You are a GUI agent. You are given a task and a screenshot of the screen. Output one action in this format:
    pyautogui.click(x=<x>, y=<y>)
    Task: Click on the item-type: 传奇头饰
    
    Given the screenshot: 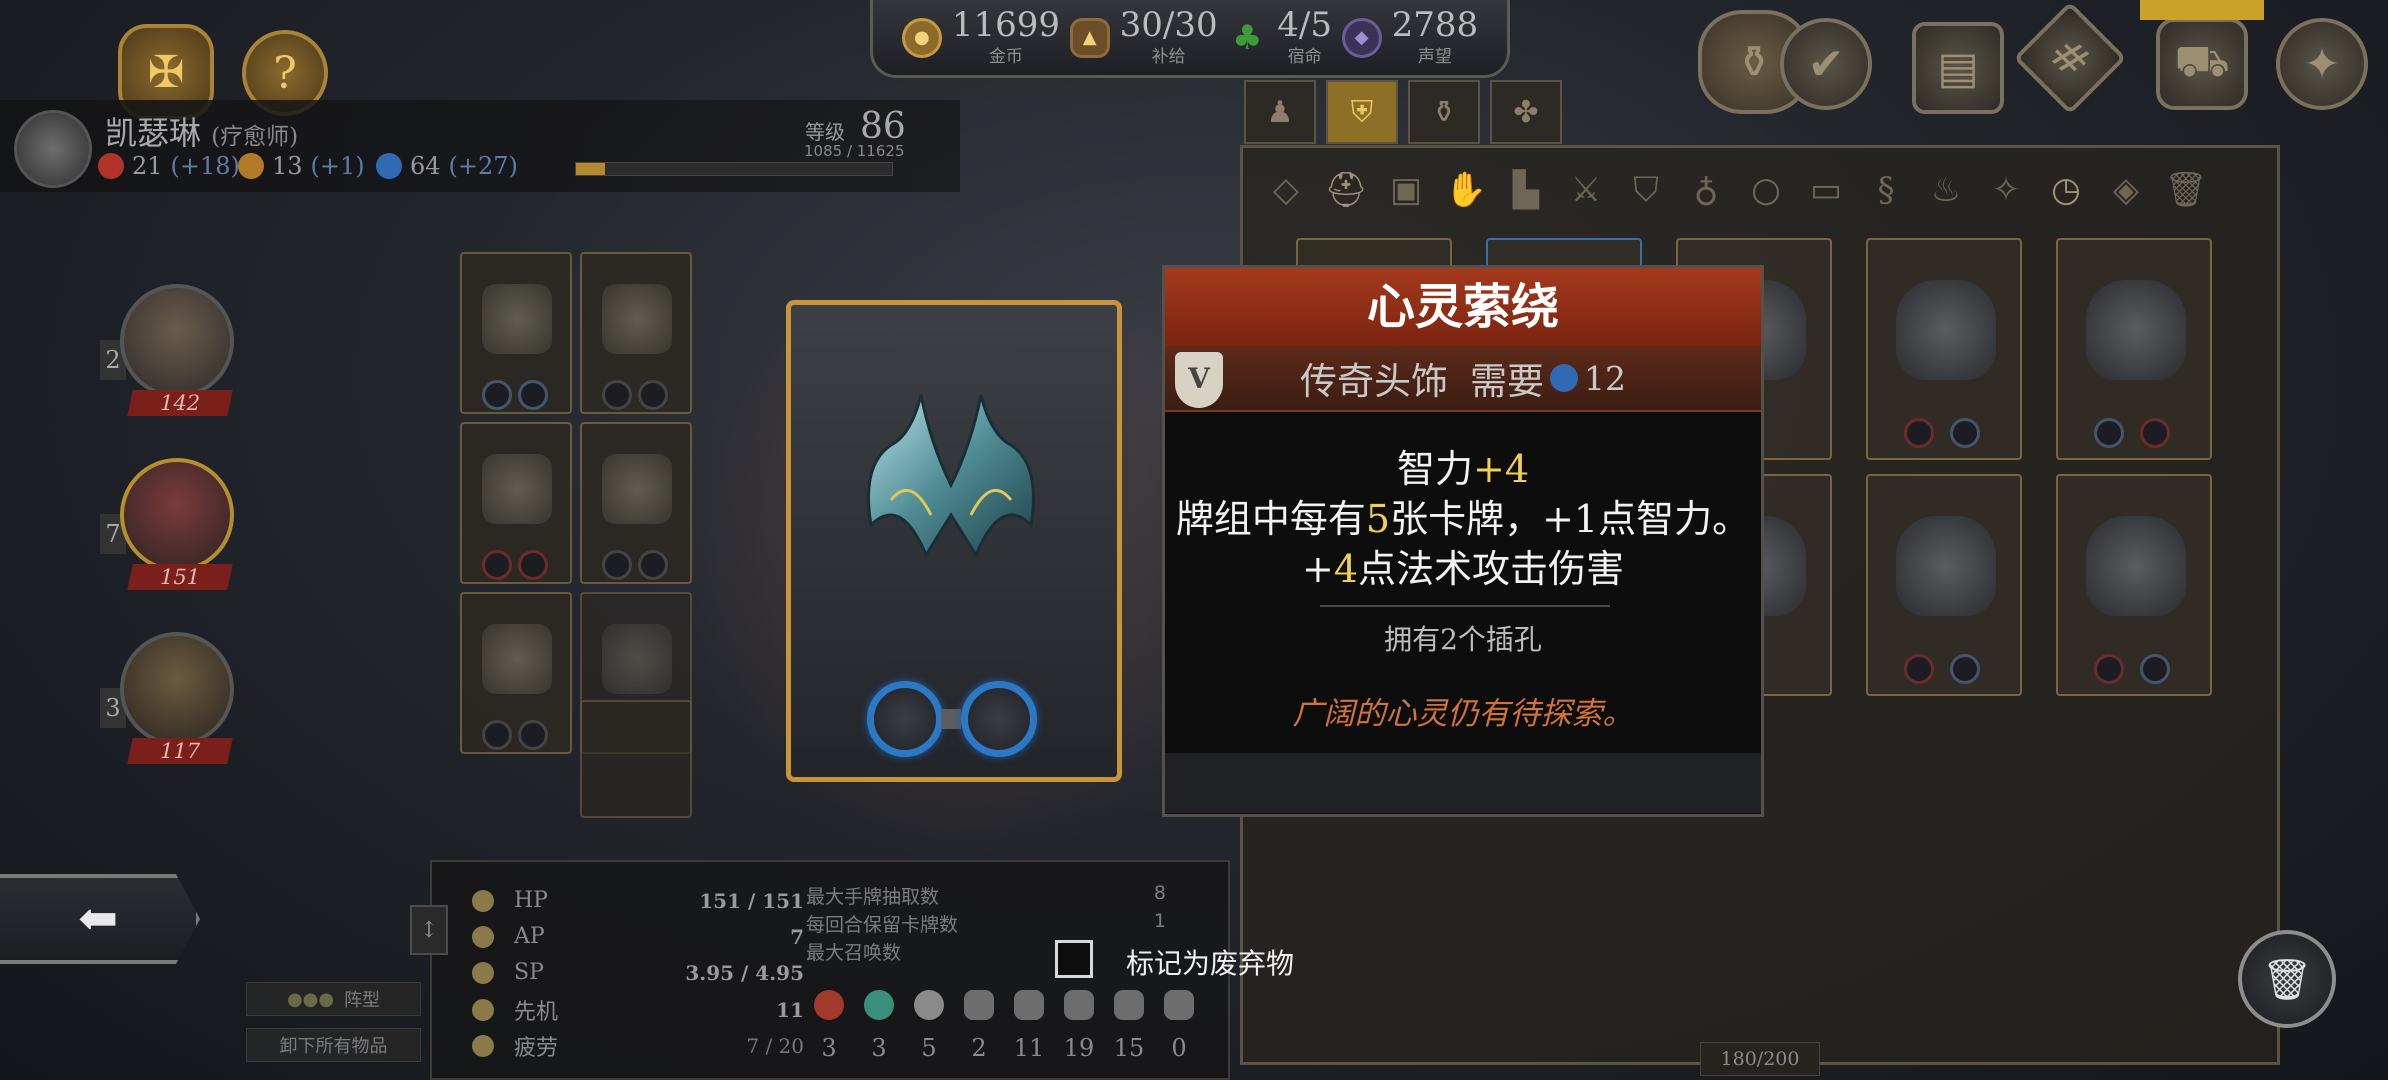 What is the action you would take?
    pyautogui.click(x=1374, y=381)
    